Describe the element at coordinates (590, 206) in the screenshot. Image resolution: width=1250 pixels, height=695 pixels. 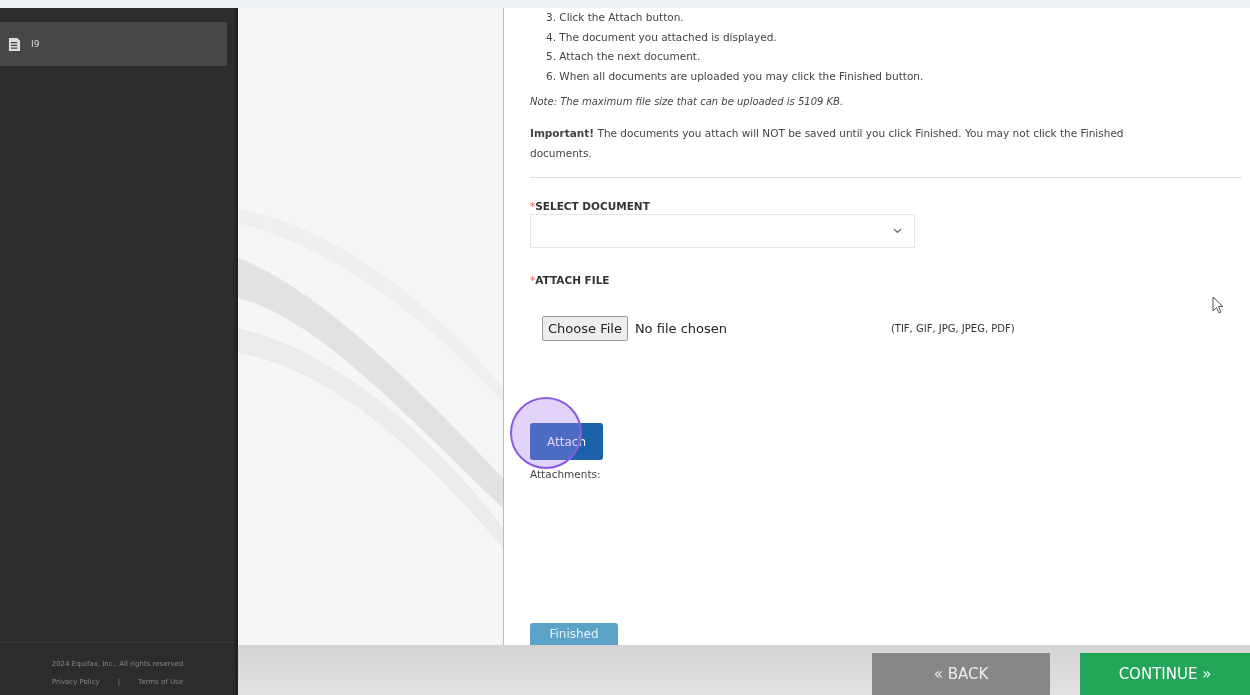
I see `select-document-label: *SELECT DOCUMENT` at that location.